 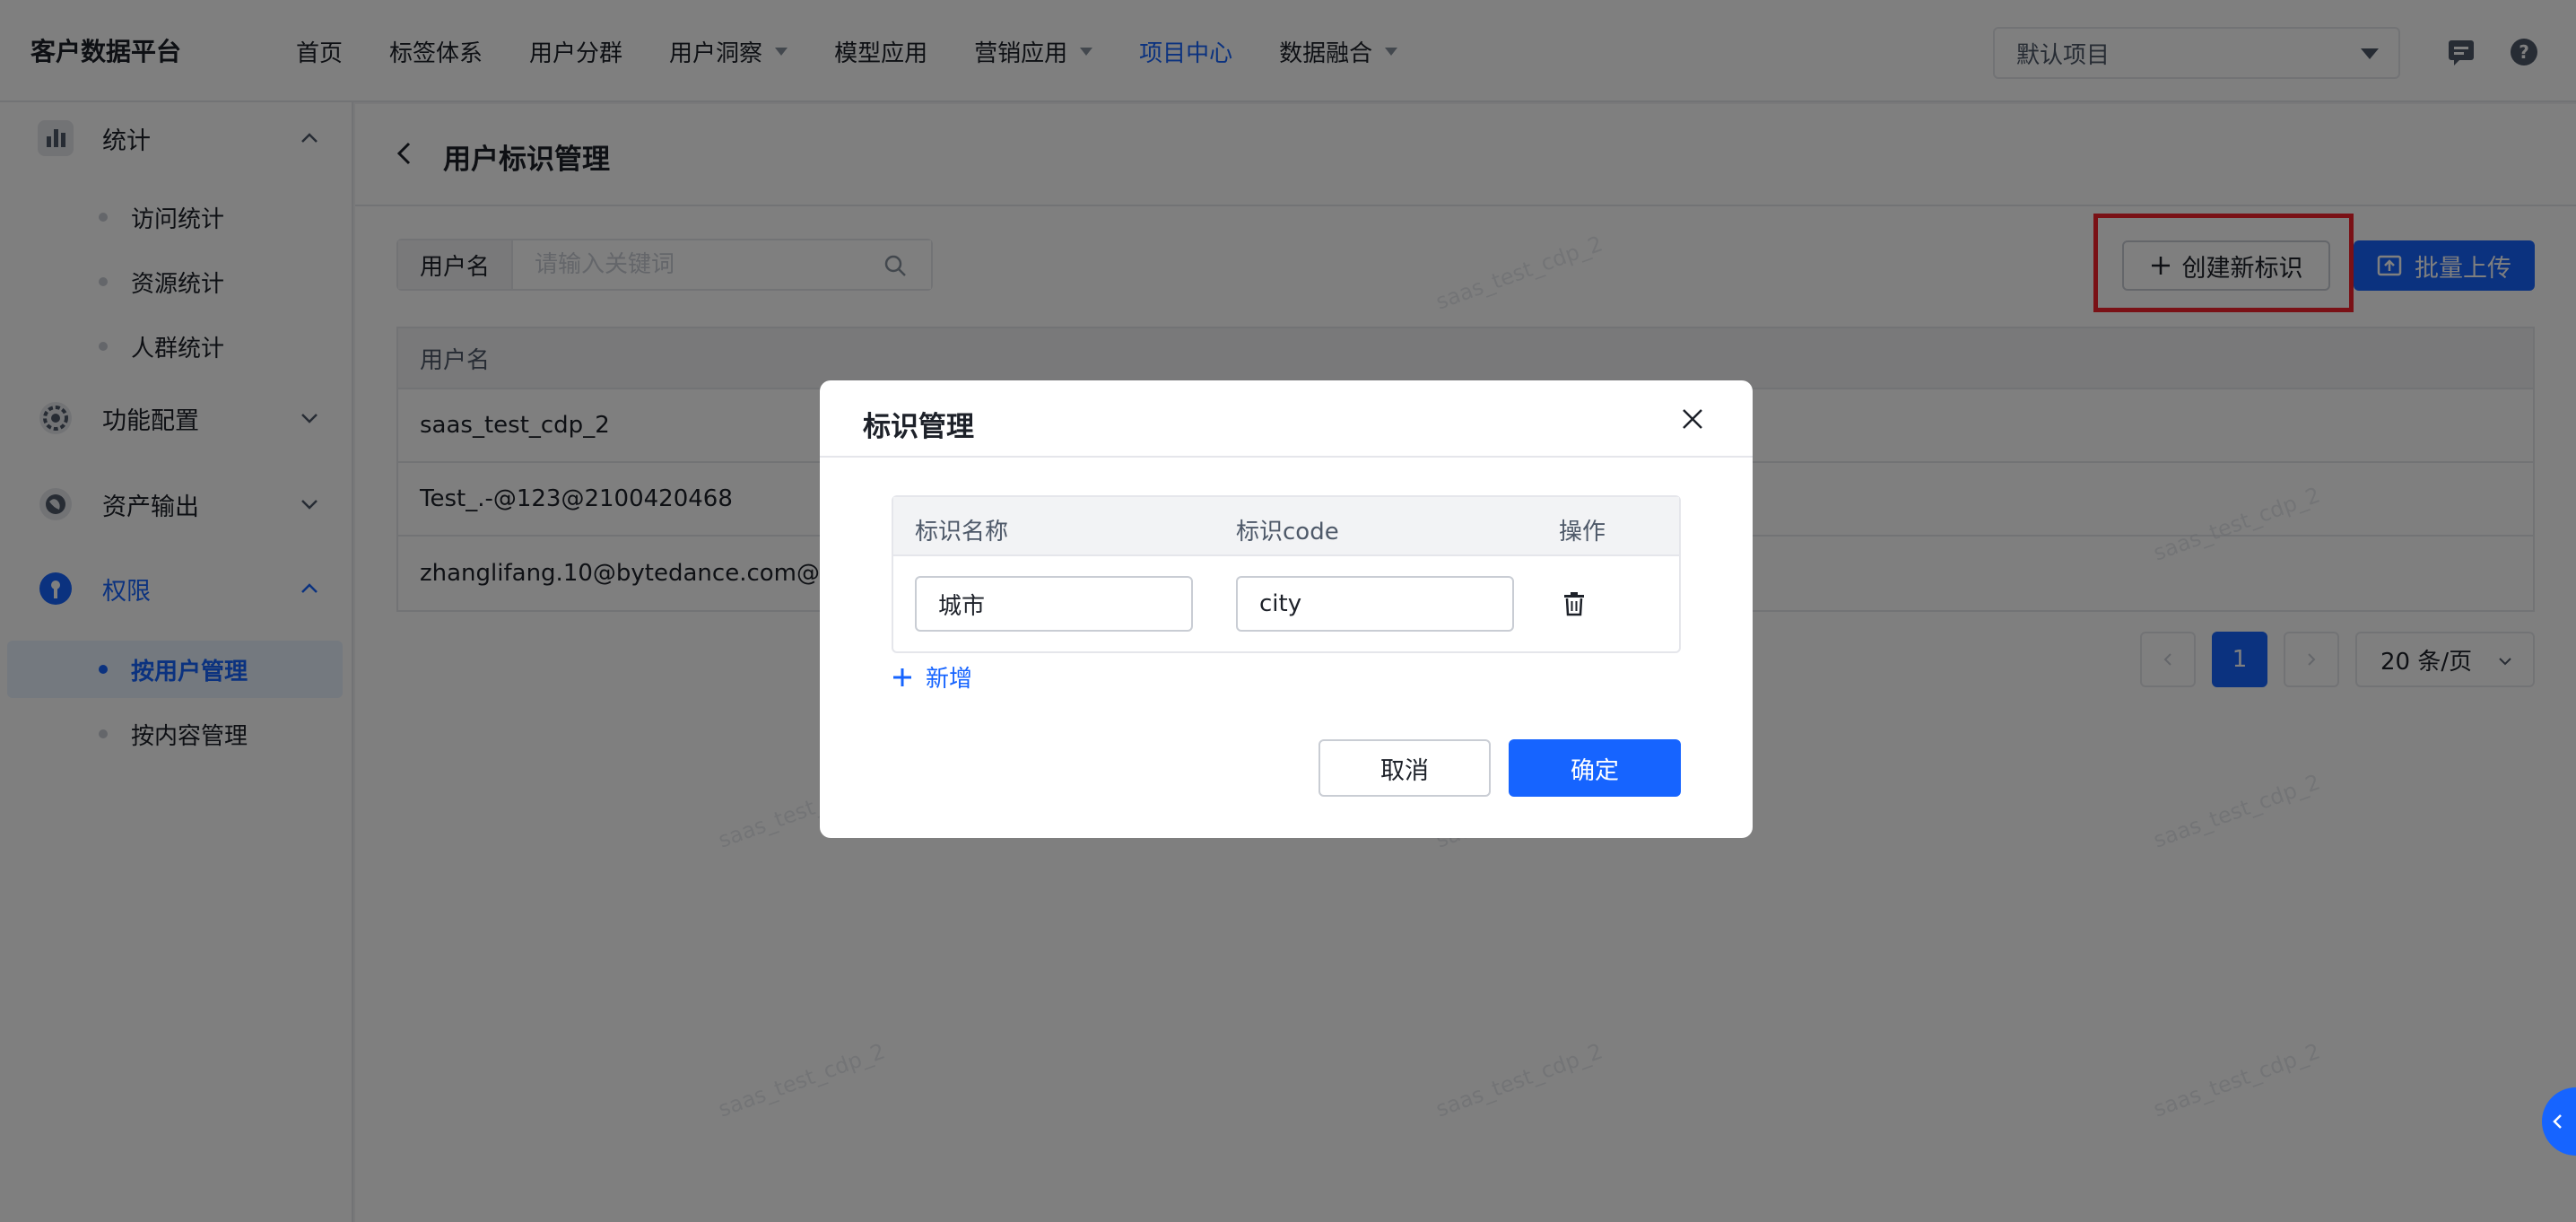 I want to click on add-identifier-button: 新增, so click(x=932, y=677).